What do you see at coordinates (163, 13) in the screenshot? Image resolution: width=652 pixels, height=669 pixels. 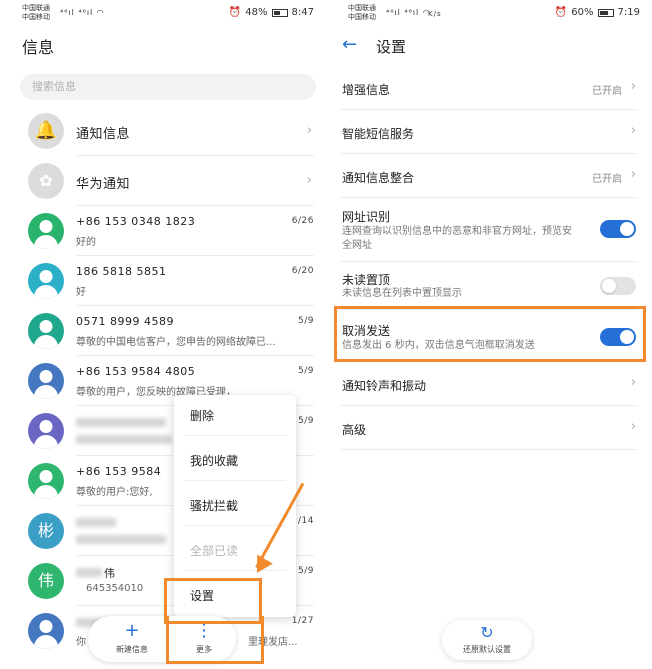 I see `status-bar: 中国联通 中国移动 ⁴⁶ıl ⁴⁶ıl ◠ ⏰ 48% 8:47` at bounding box center [163, 13].